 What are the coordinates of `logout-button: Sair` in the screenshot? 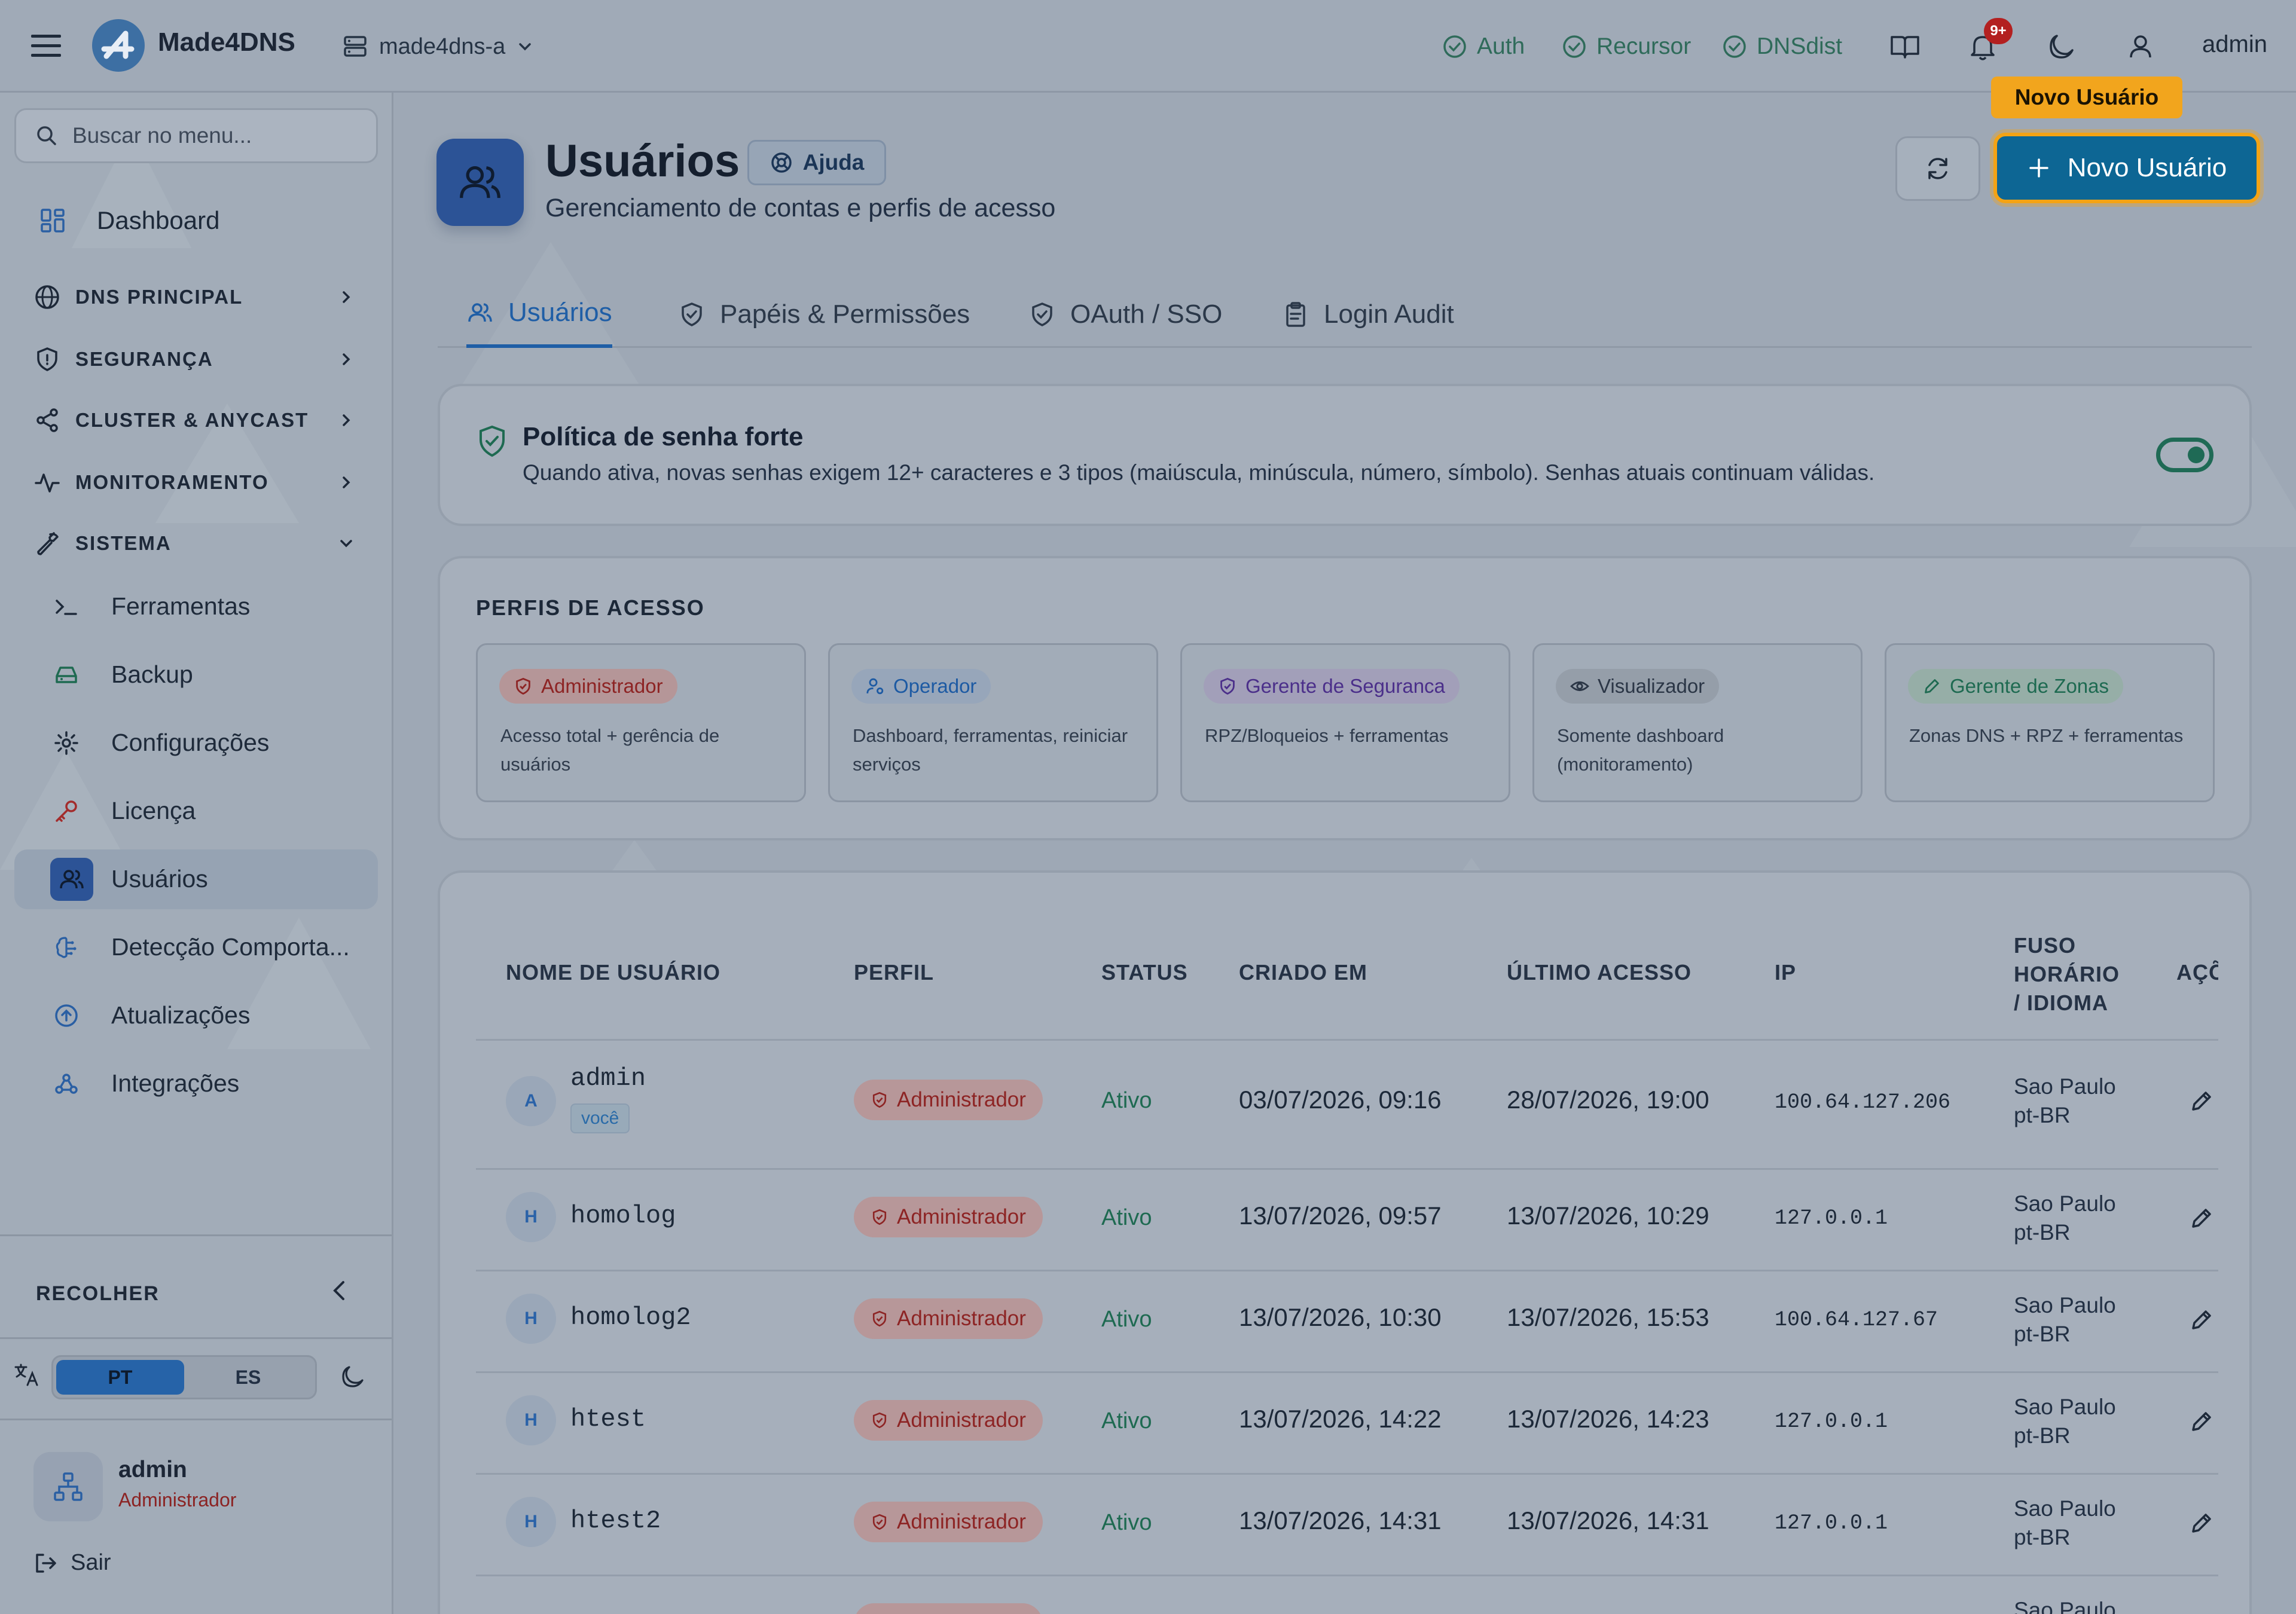 It's located at (72, 1563).